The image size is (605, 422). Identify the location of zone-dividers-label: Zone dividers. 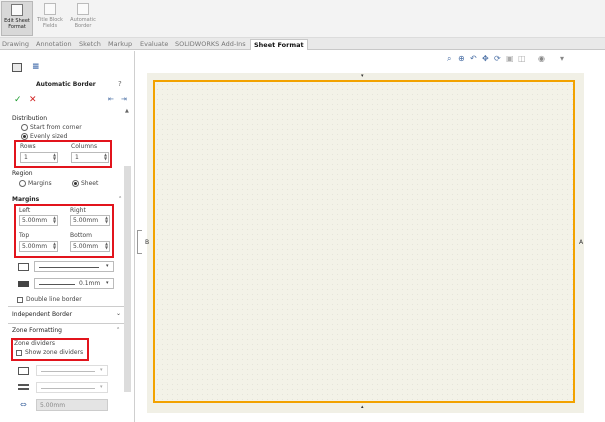
(34, 343).